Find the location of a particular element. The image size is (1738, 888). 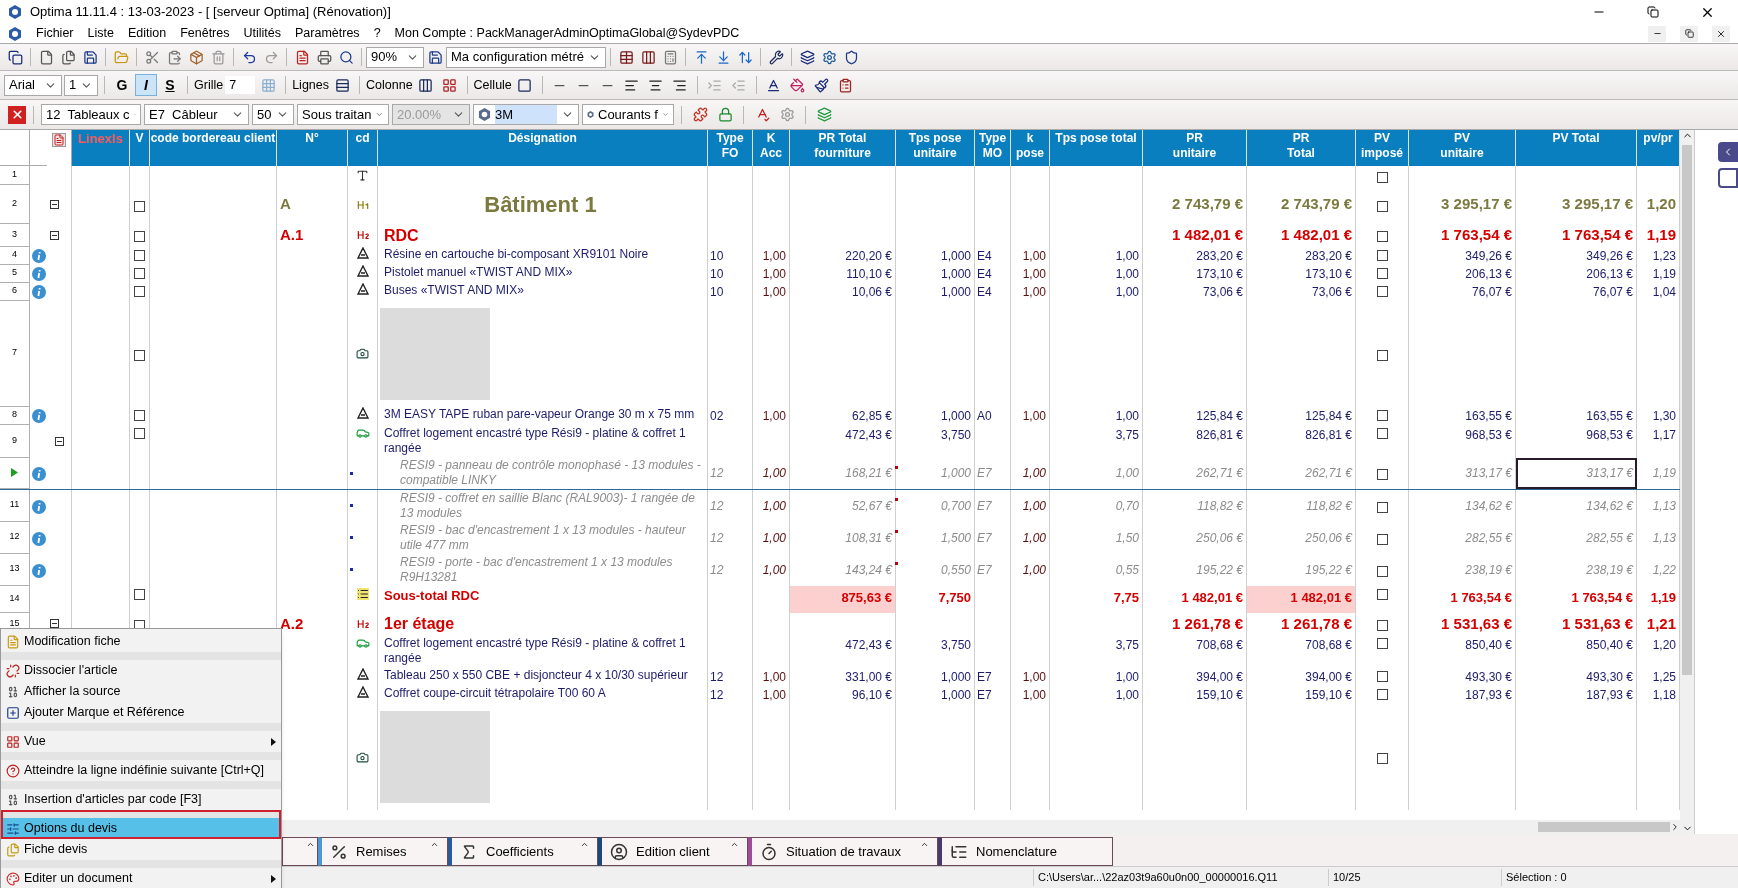

menu-item: Atteindre la ligne indéfinie suivante [Ctrl+Q] is located at coordinates (141, 766).